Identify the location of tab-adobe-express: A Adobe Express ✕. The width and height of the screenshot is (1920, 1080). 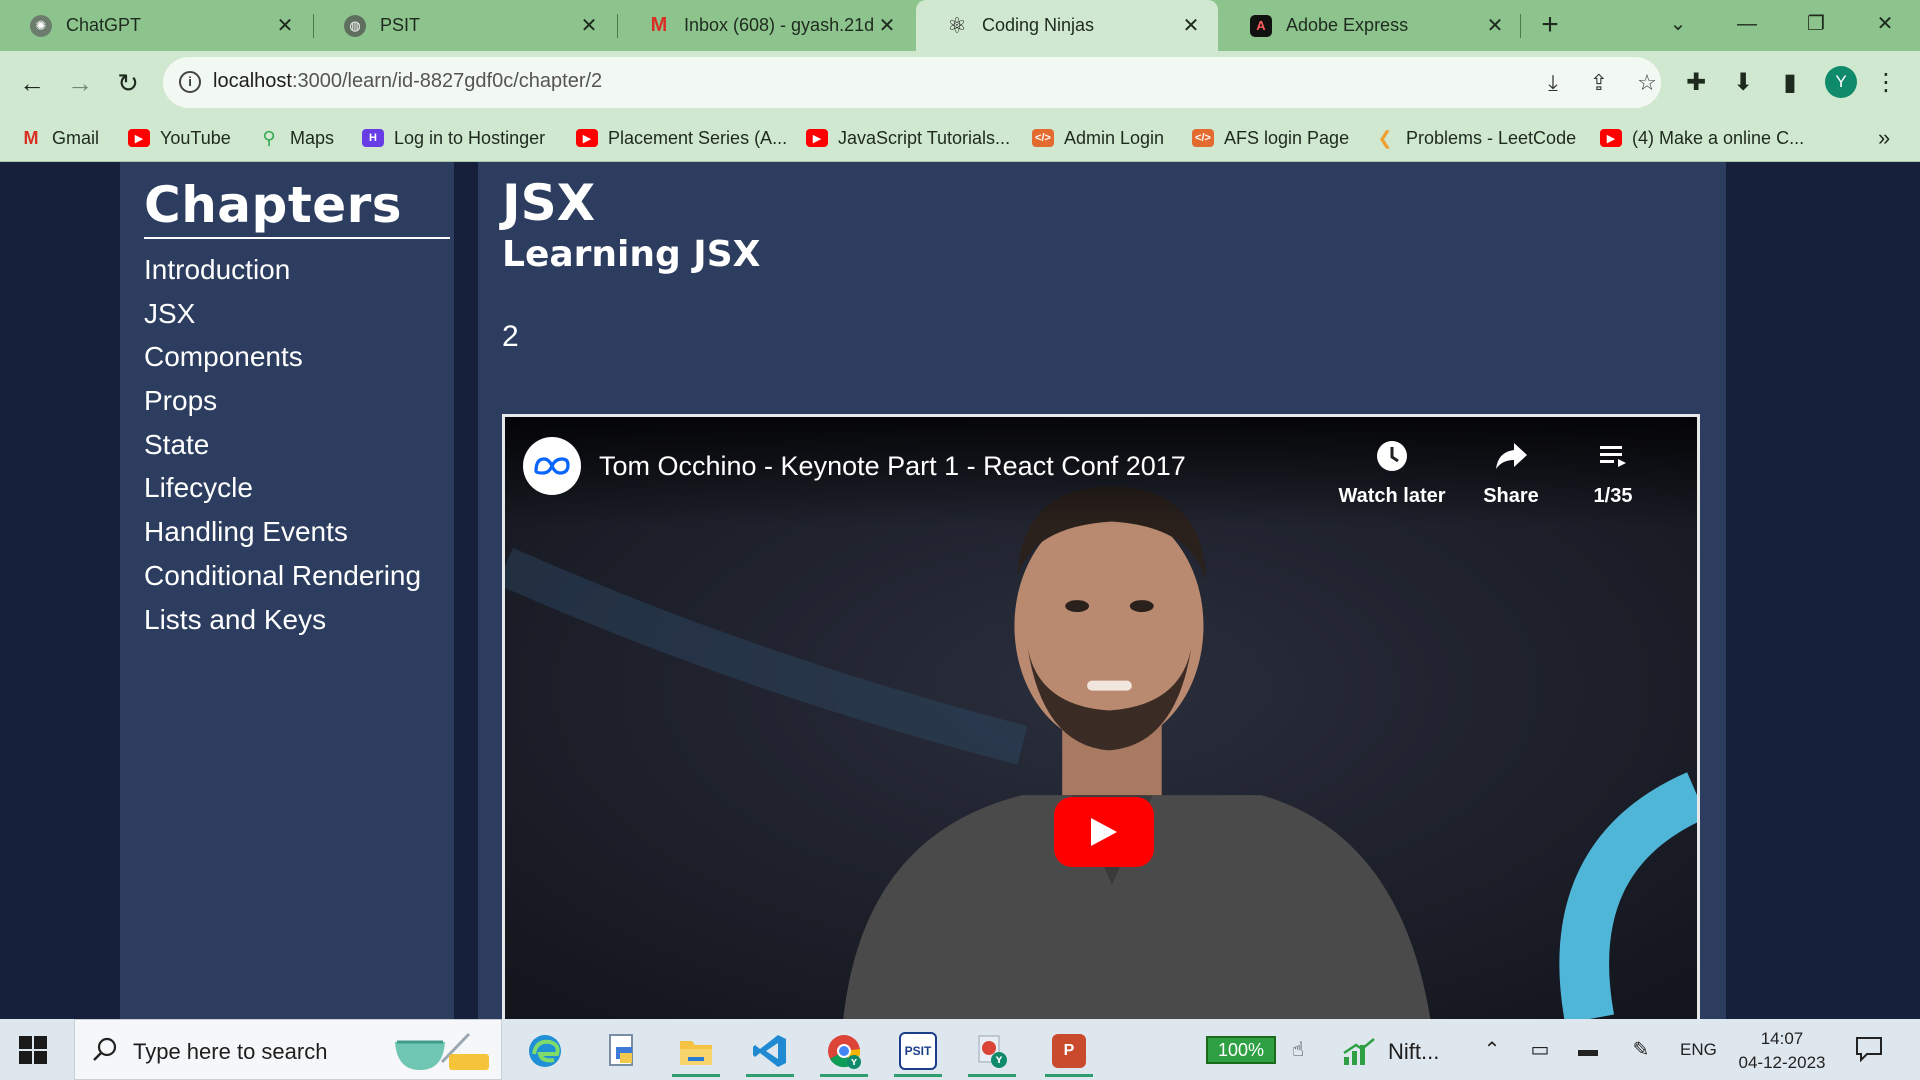
(1371, 25).